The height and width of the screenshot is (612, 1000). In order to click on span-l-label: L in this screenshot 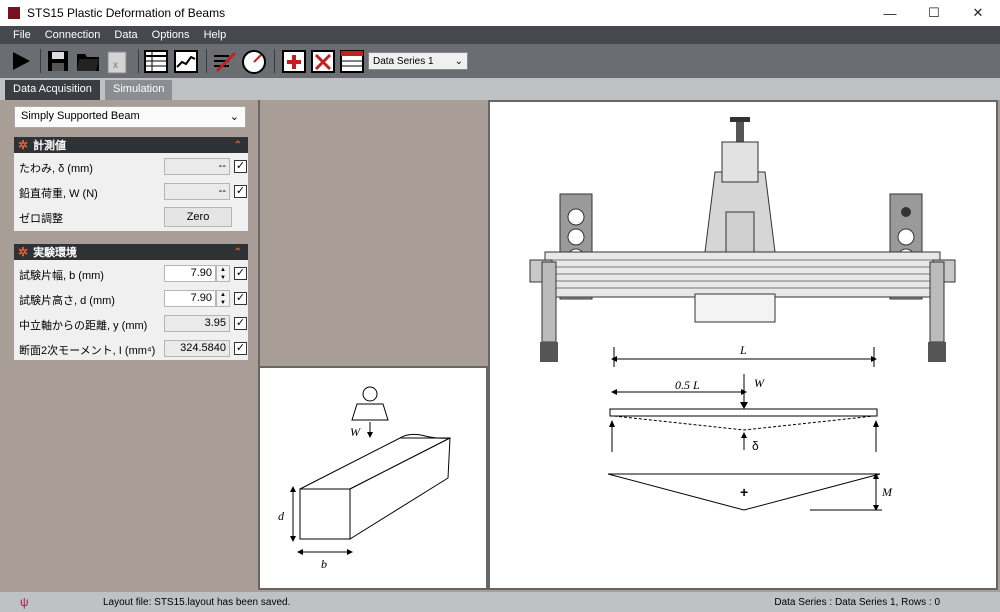, I will do `click(743, 350)`.